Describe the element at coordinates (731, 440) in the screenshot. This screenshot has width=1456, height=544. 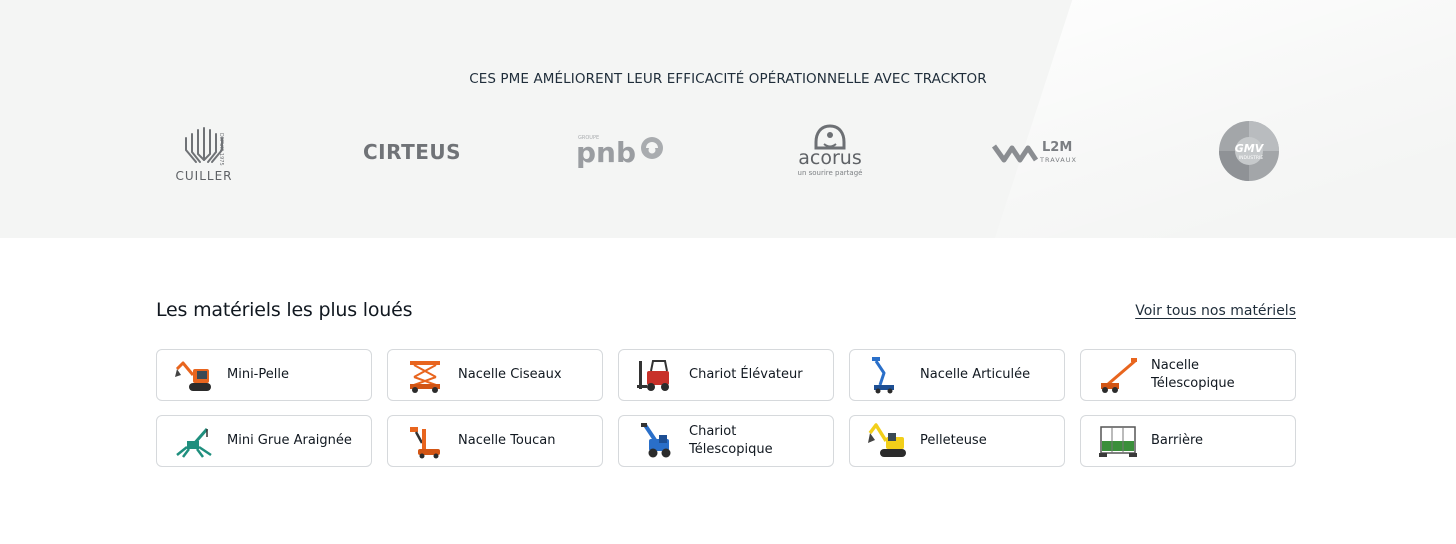
I see `material-label: Chariot Télescopique` at that location.